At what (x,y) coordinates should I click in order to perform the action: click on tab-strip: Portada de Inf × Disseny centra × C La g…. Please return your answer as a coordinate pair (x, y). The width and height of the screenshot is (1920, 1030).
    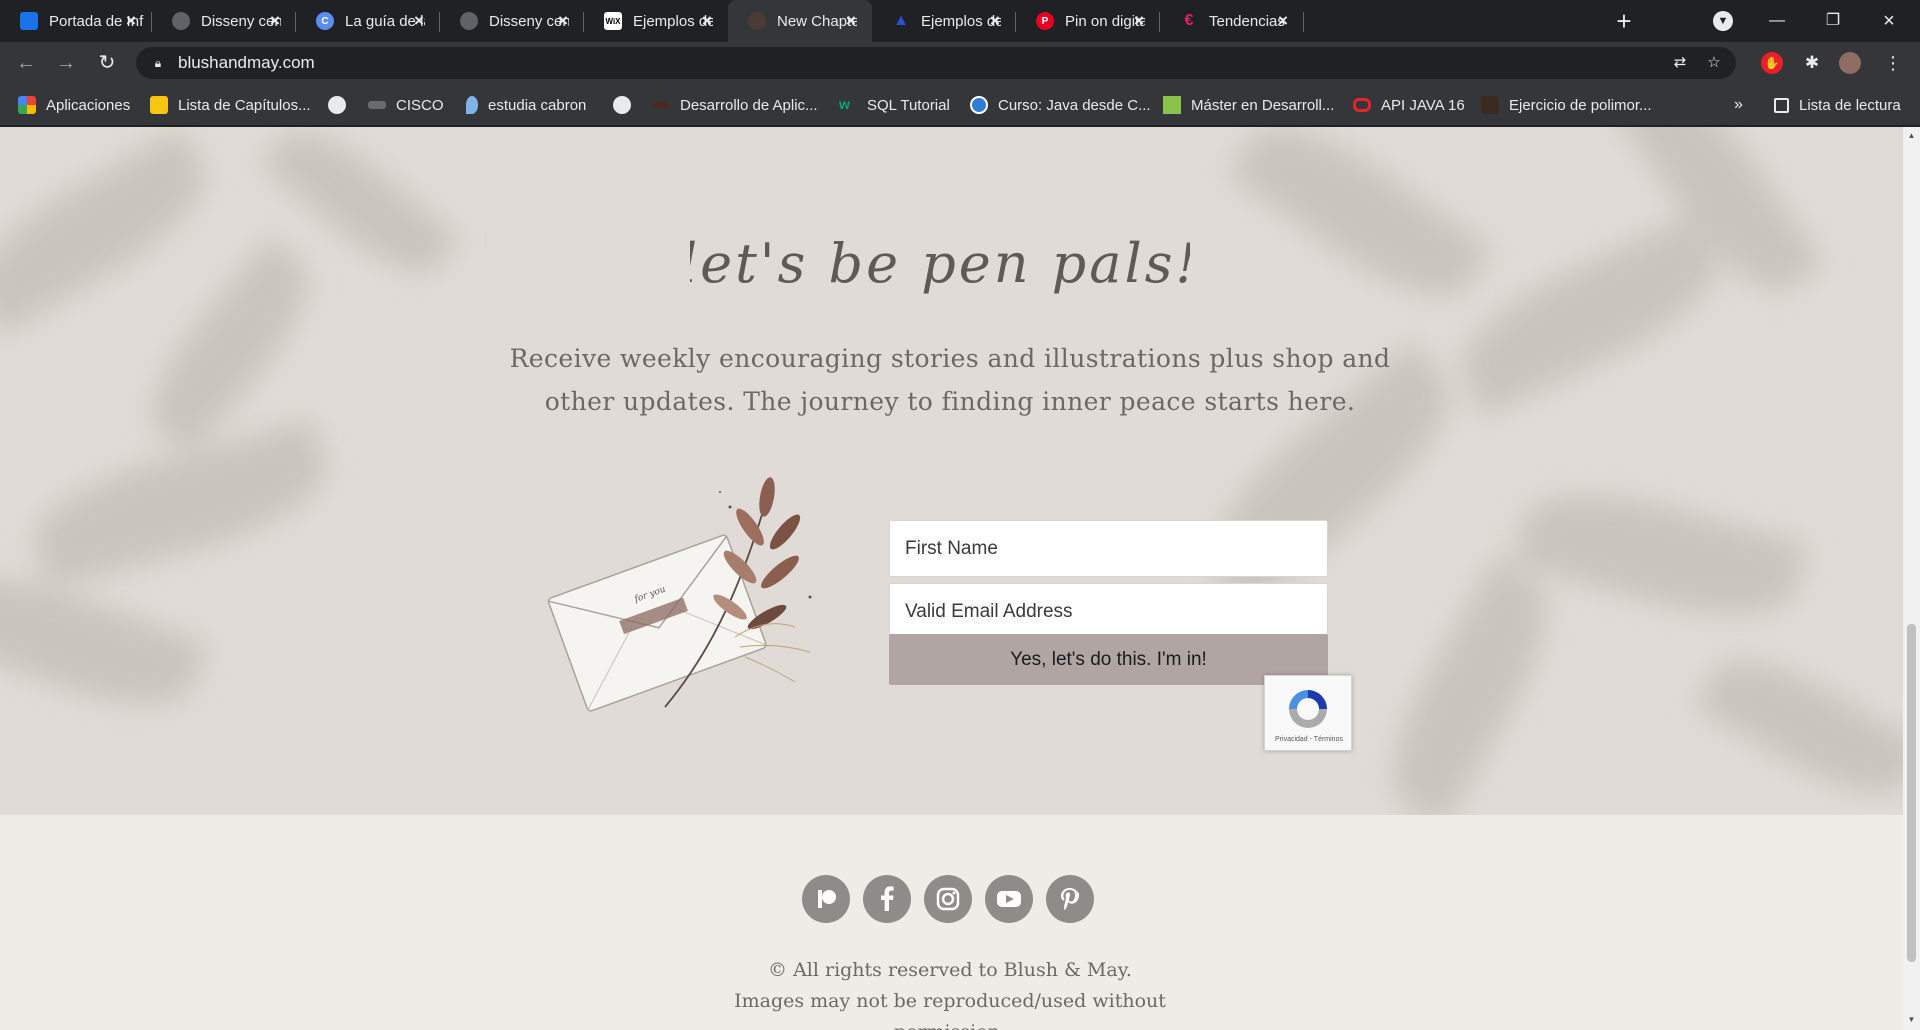
    Looking at the image, I should click on (960, 21).